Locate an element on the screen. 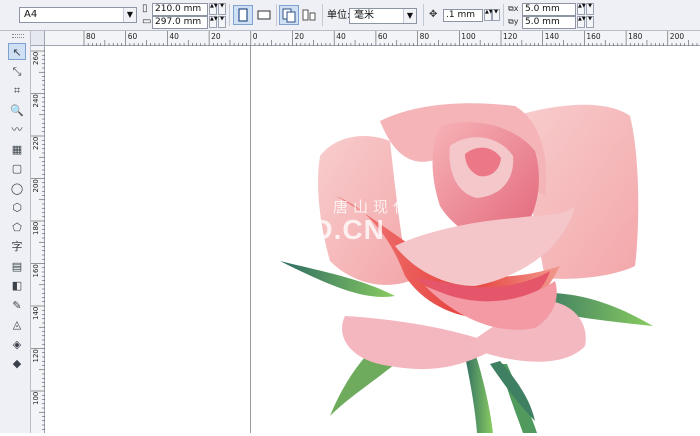 This screenshot has width=700, height=436. table-tool: ▤ is located at coordinates (17, 266).